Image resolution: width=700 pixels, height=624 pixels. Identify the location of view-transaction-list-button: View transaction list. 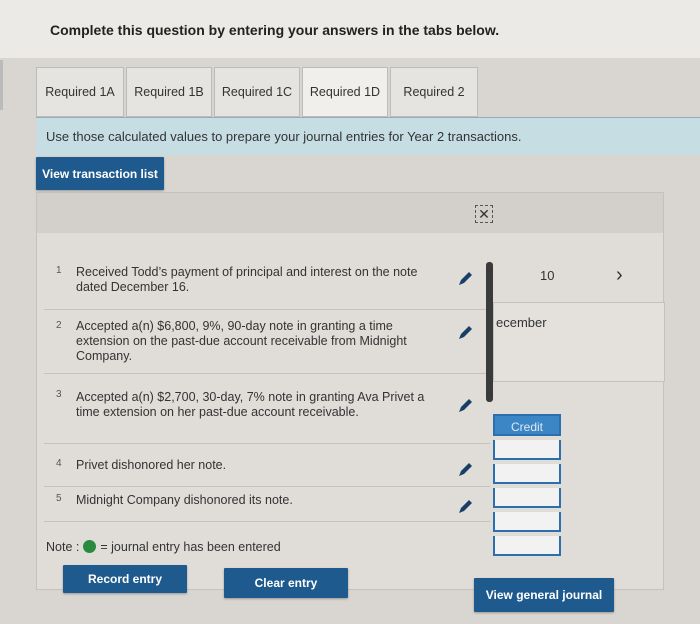
(100, 173).